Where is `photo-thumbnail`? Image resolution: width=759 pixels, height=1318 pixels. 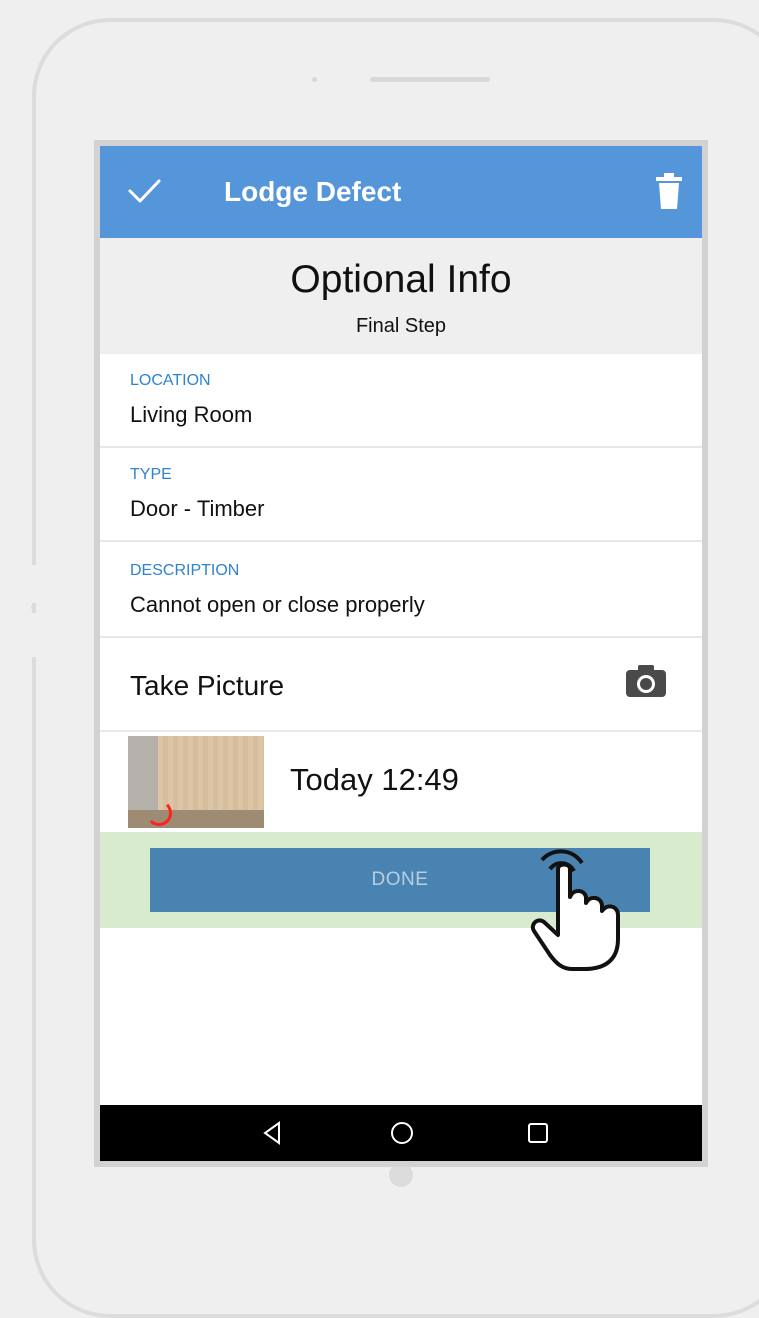 photo-thumbnail is located at coordinates (196, 782).